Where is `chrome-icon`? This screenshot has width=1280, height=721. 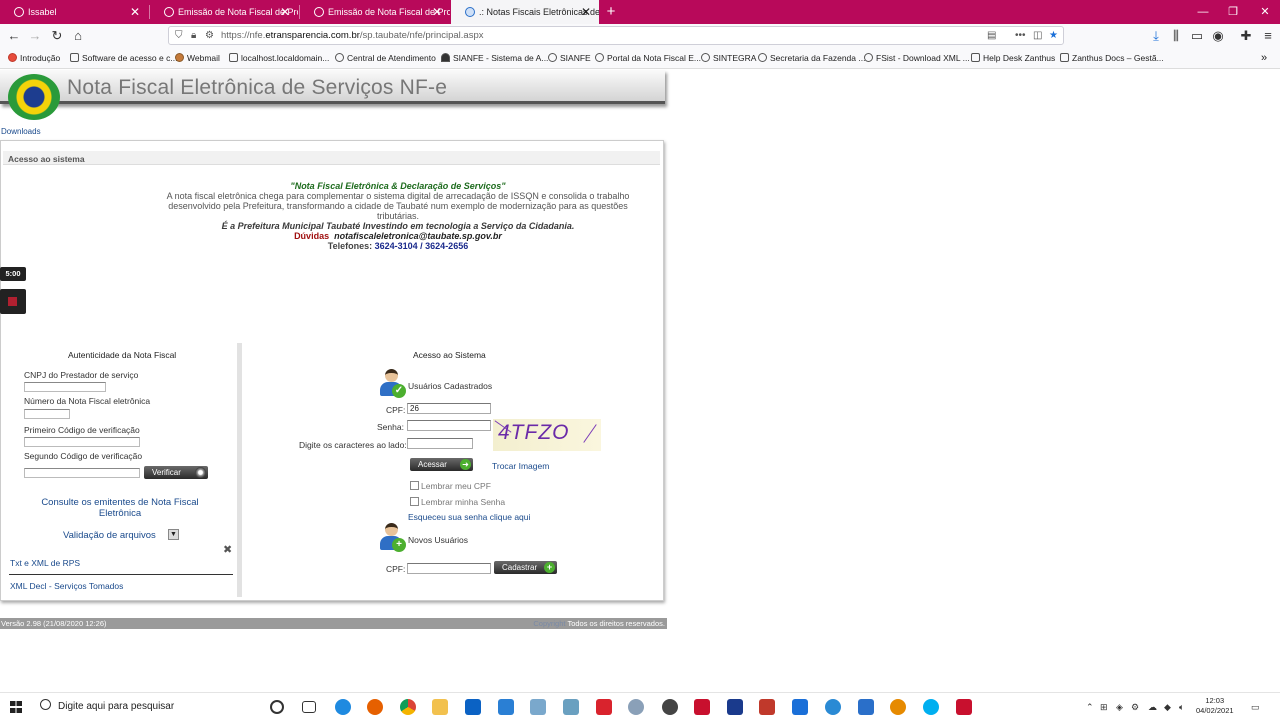
chrome-icon is located at coordinates (408, 707).